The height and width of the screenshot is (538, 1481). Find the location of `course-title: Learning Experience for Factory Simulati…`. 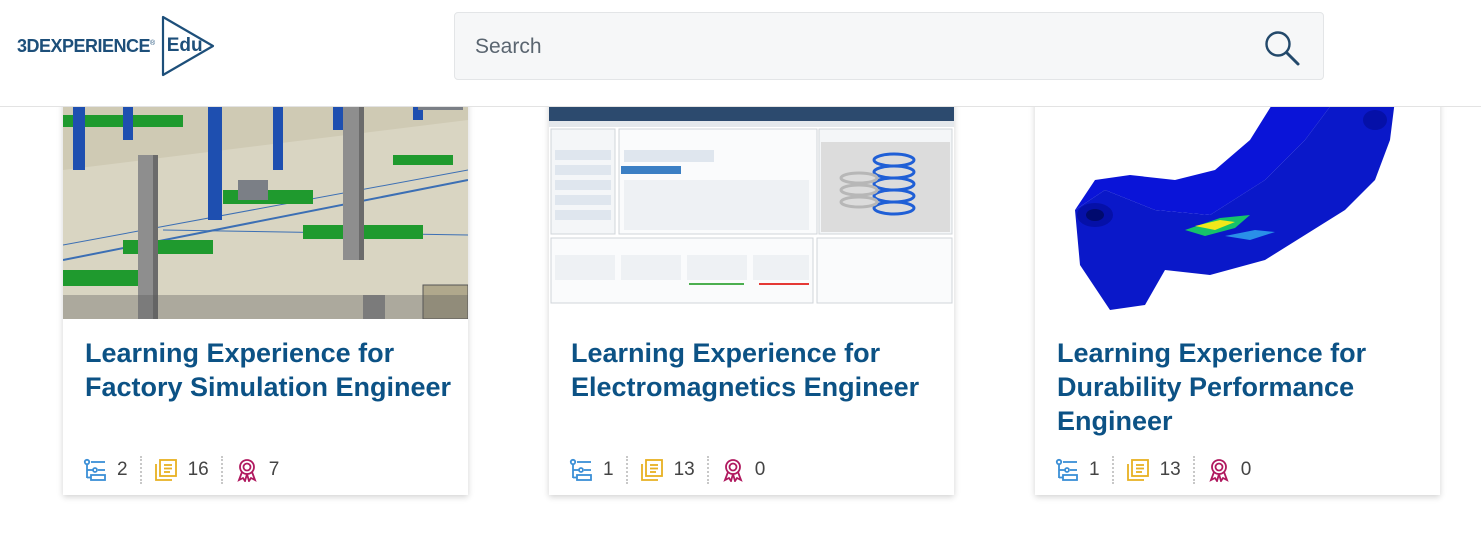

course-title: Learning Experience for Factory Simulati… is located at coordinates (270, 370).